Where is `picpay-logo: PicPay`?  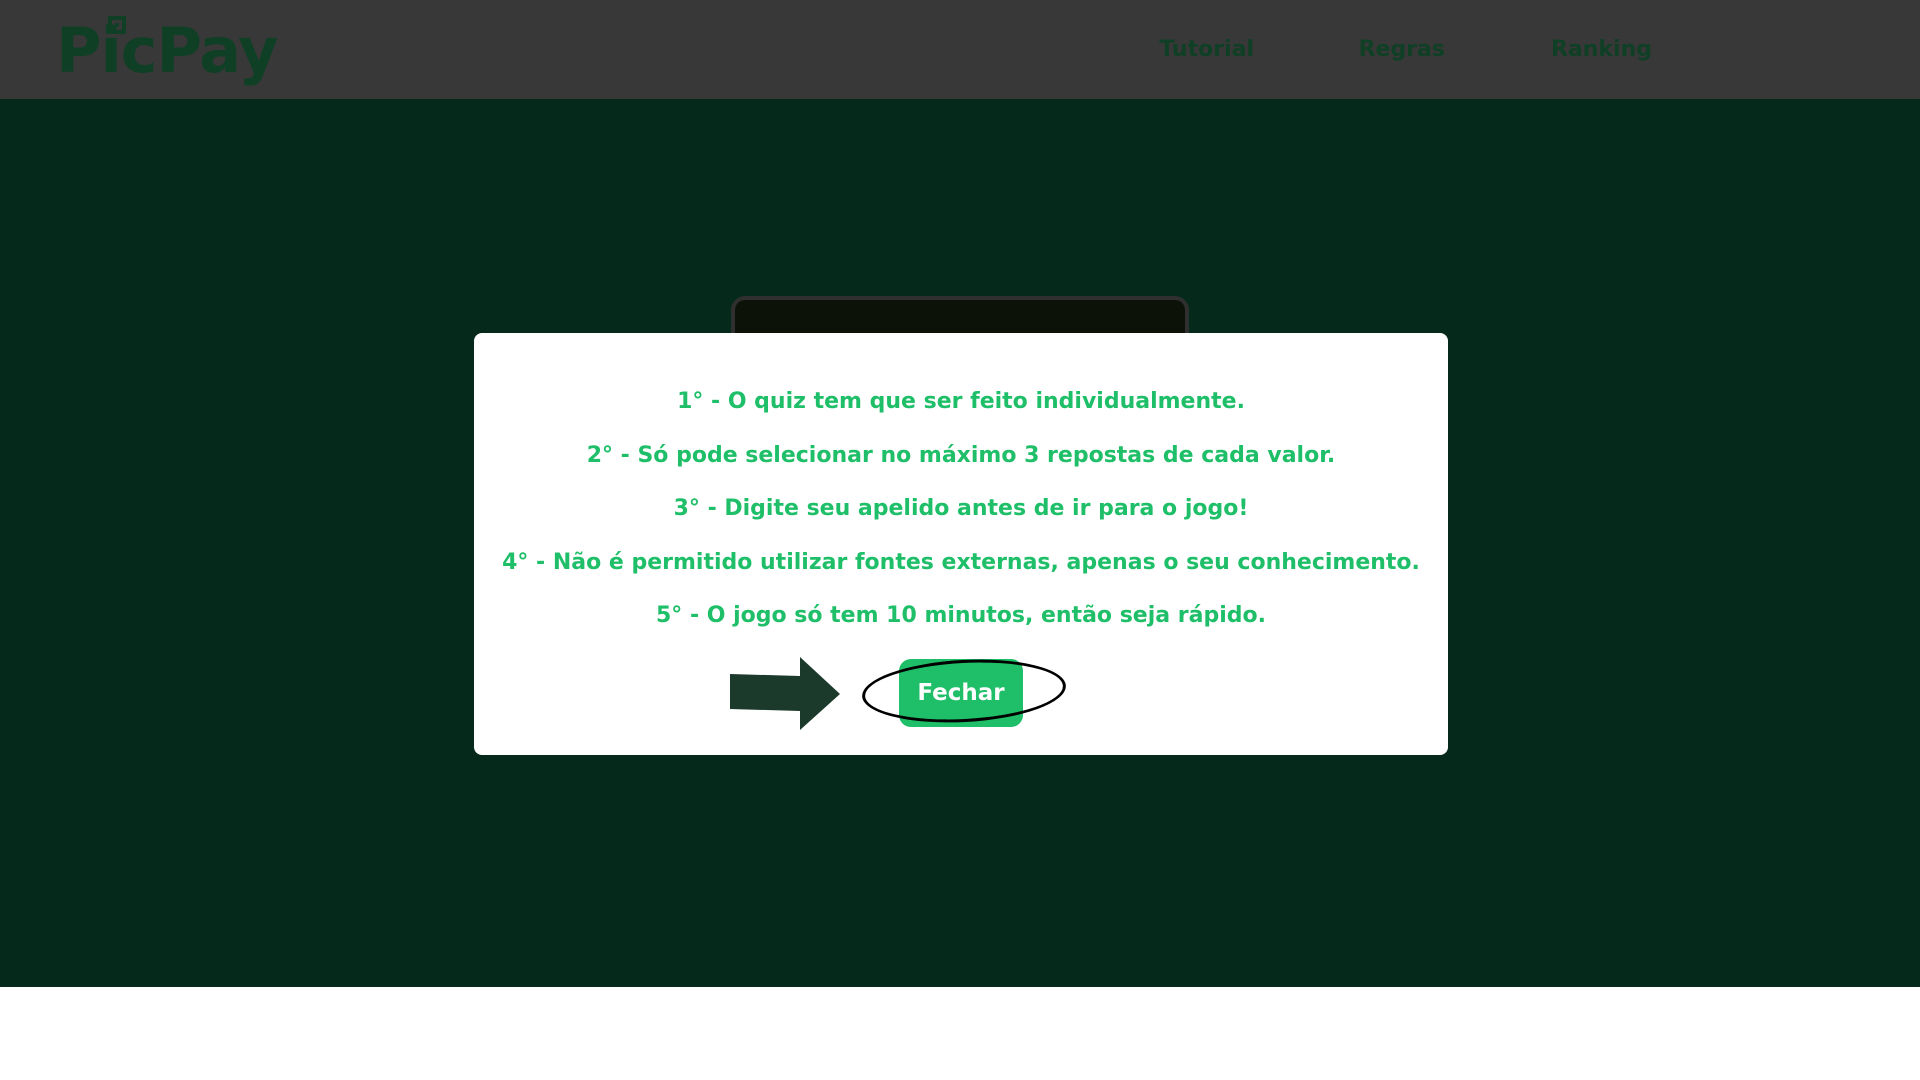
picpay-logo: PicPay is located at coordinates (167, 50).